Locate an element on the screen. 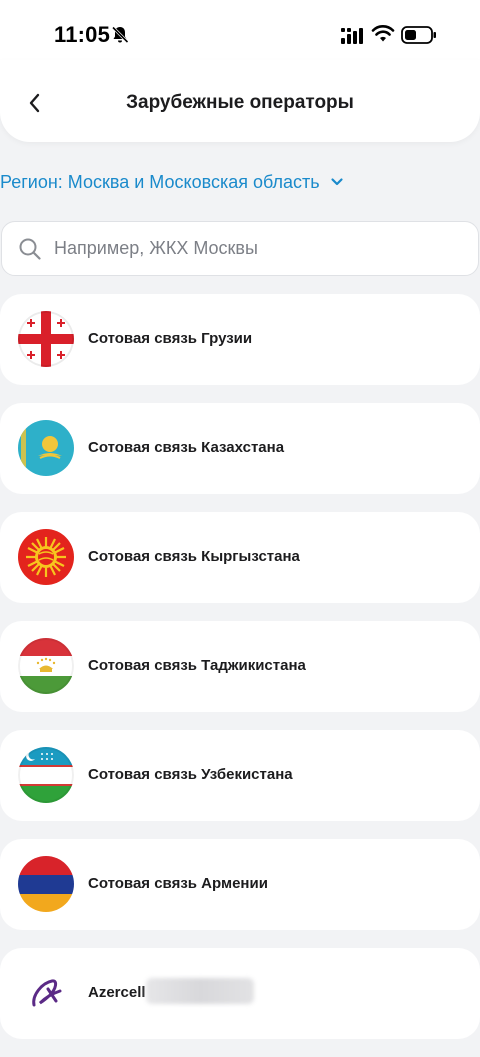 This screenshot has height=1057, width=480. operator-item-tajikistan: Сотовая связь Таджикистана is located at coordinates (240, 666).